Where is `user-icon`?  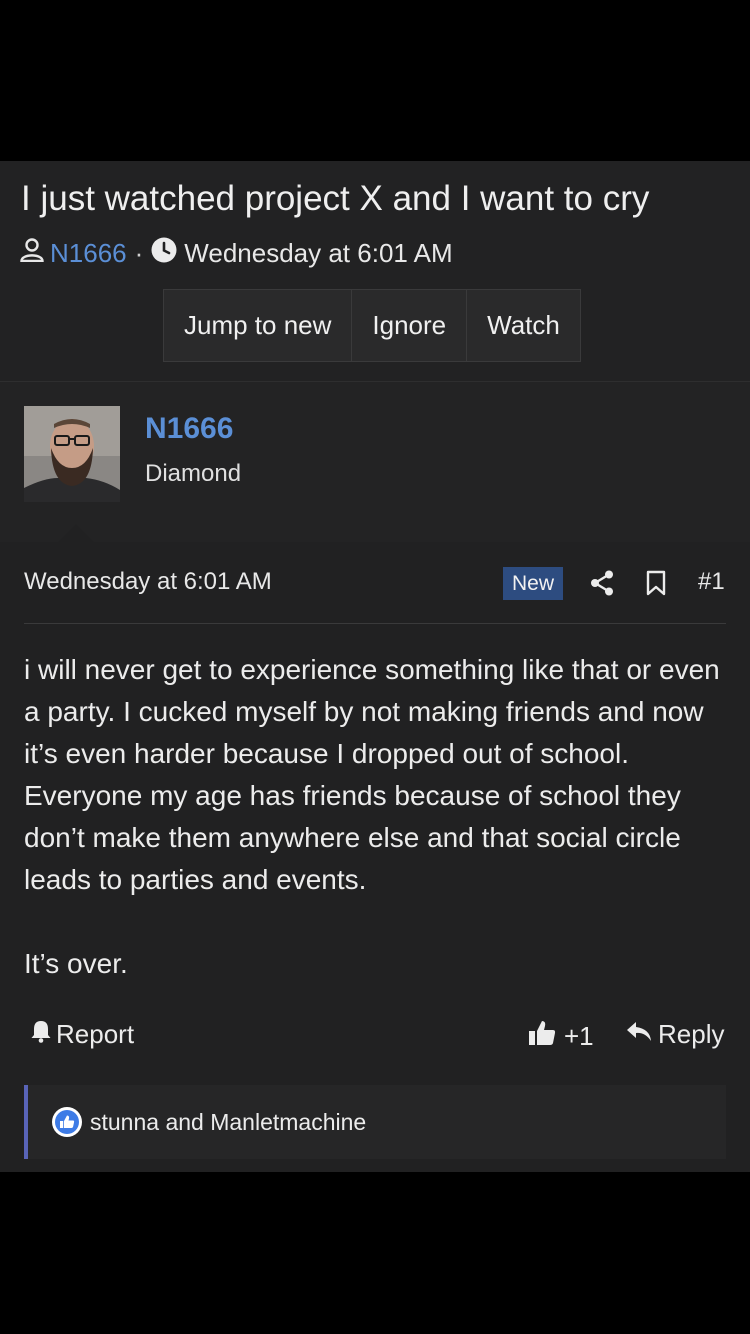 user-icon is located at coordinates (32, 253).